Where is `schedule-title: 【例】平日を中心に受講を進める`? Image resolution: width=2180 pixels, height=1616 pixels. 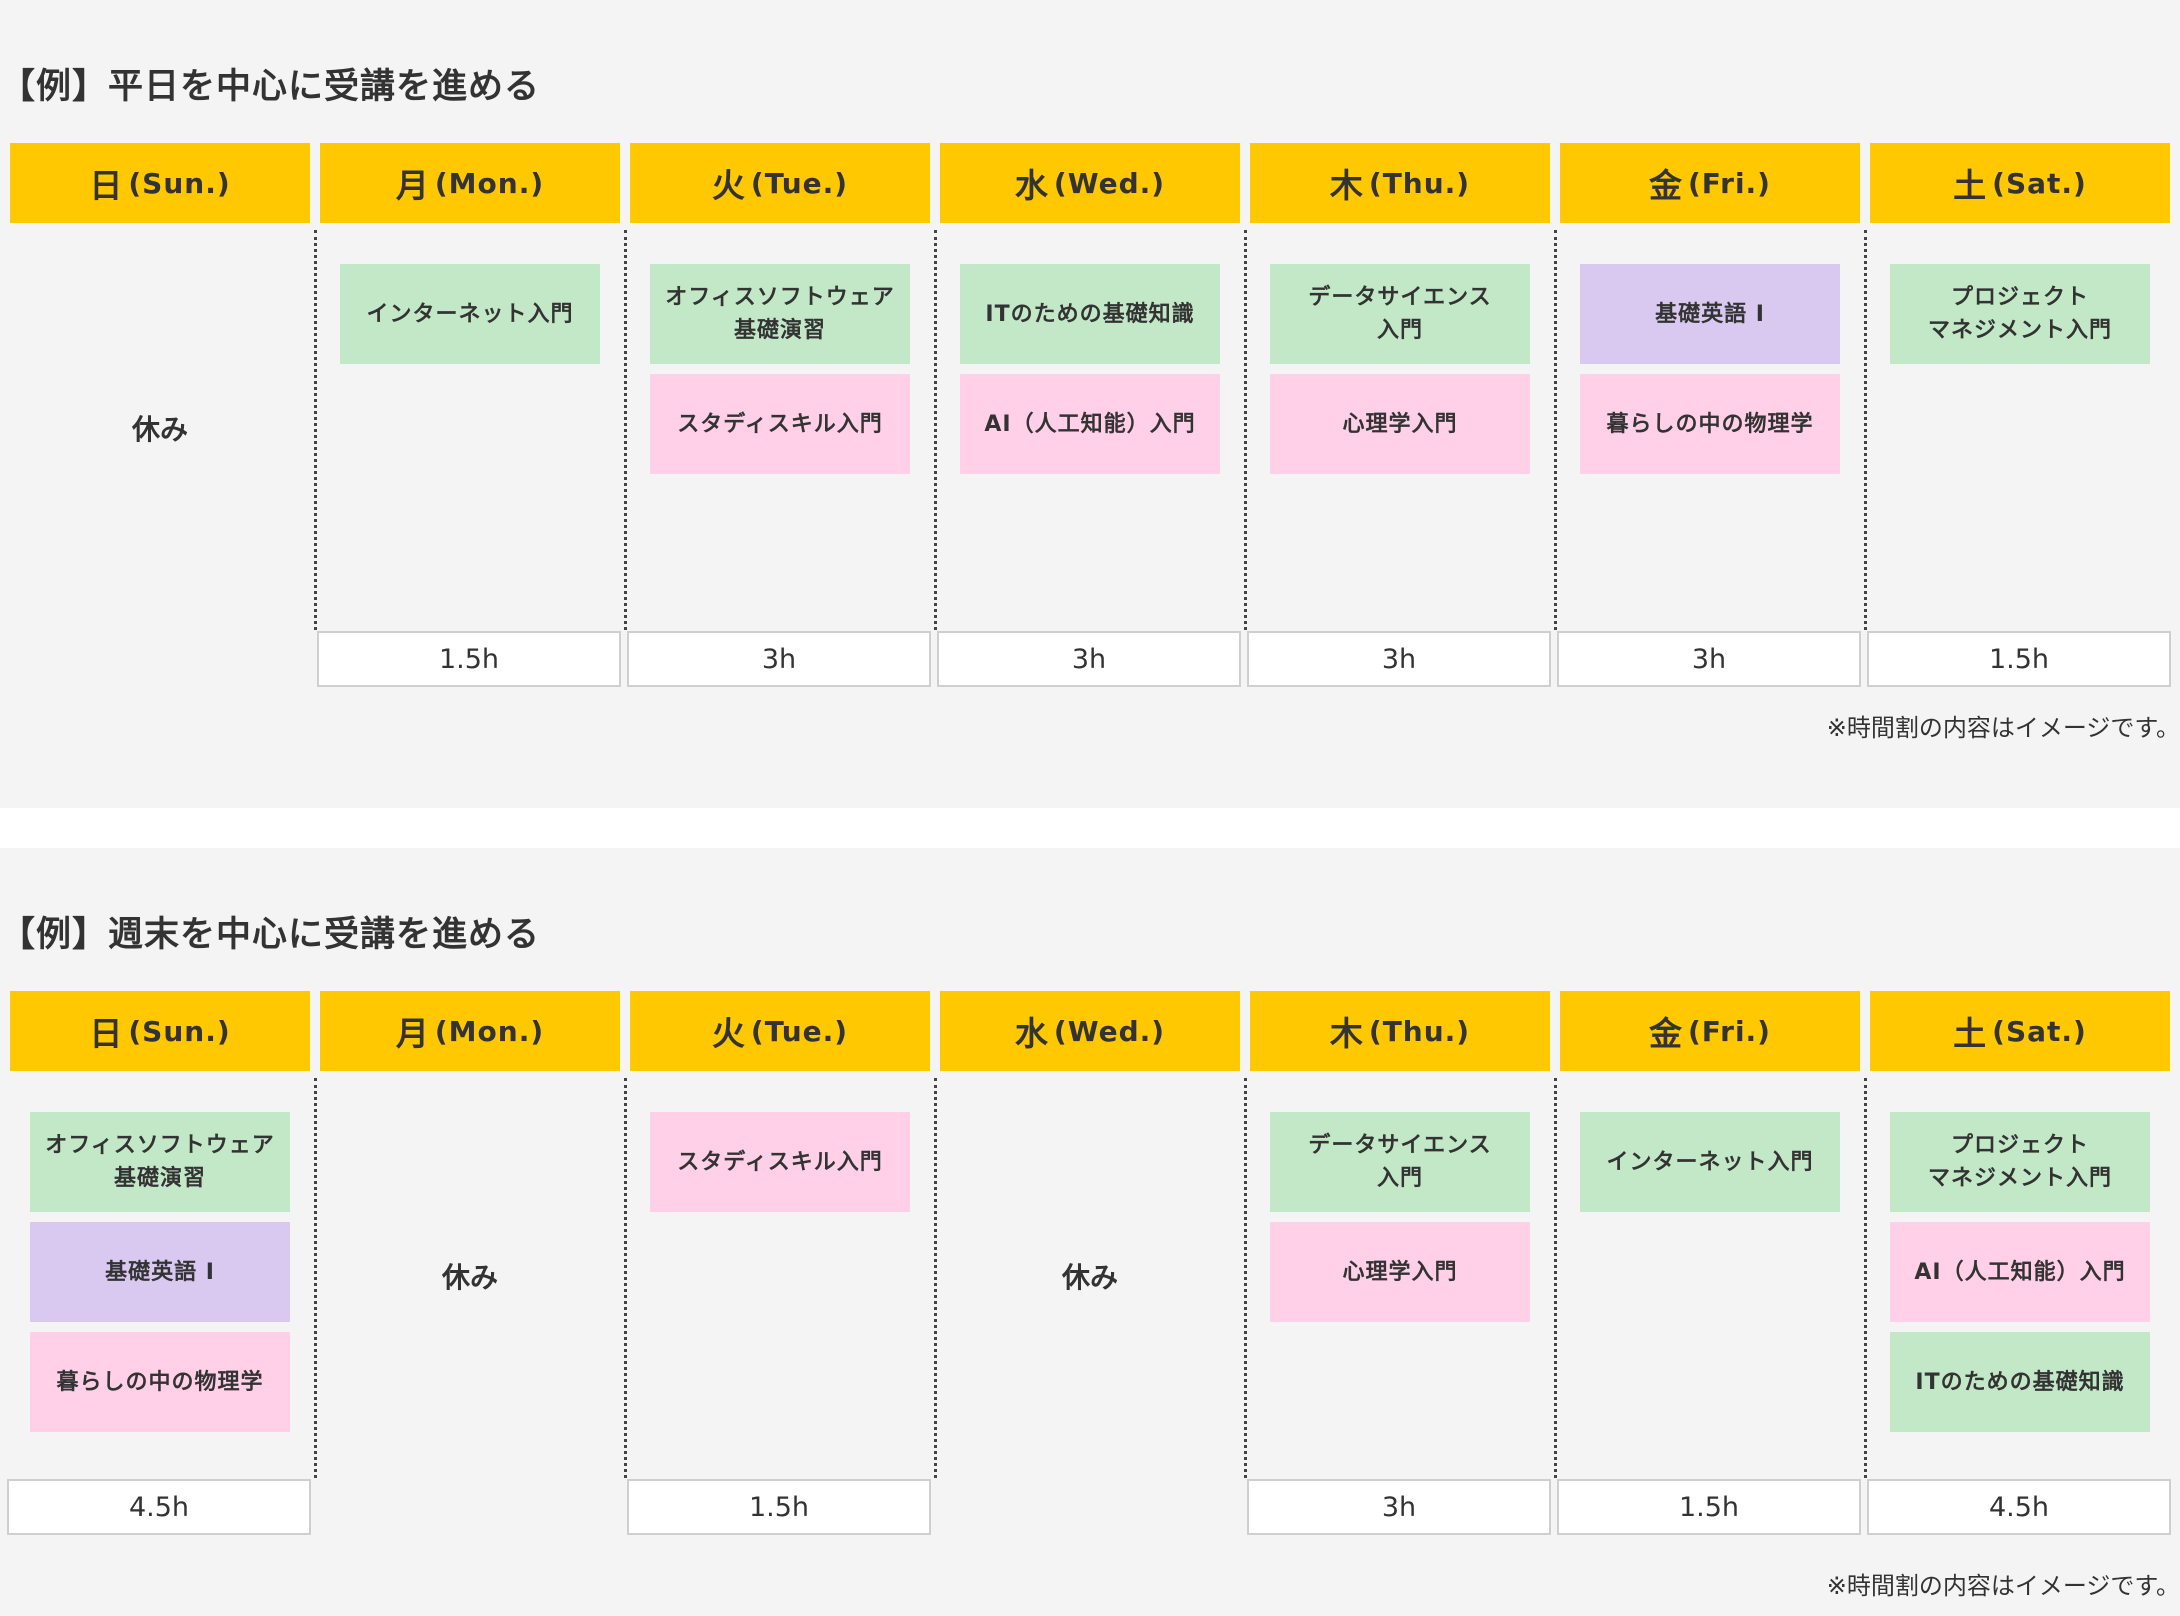
schedule-title: 【例】平日を中心に受講を進める is located at coordinates (270, 87).